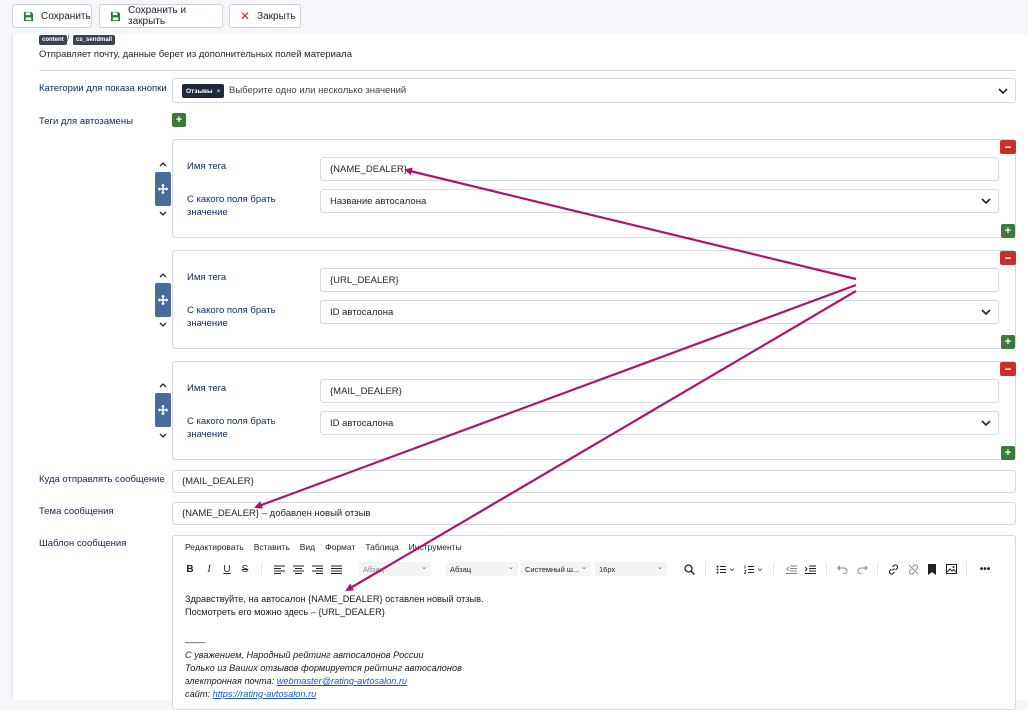 The image size is (1028, 710). I want to click on subject-input: {NAME_DEALER} – добавлен новый отзыв, so click(594, 513).